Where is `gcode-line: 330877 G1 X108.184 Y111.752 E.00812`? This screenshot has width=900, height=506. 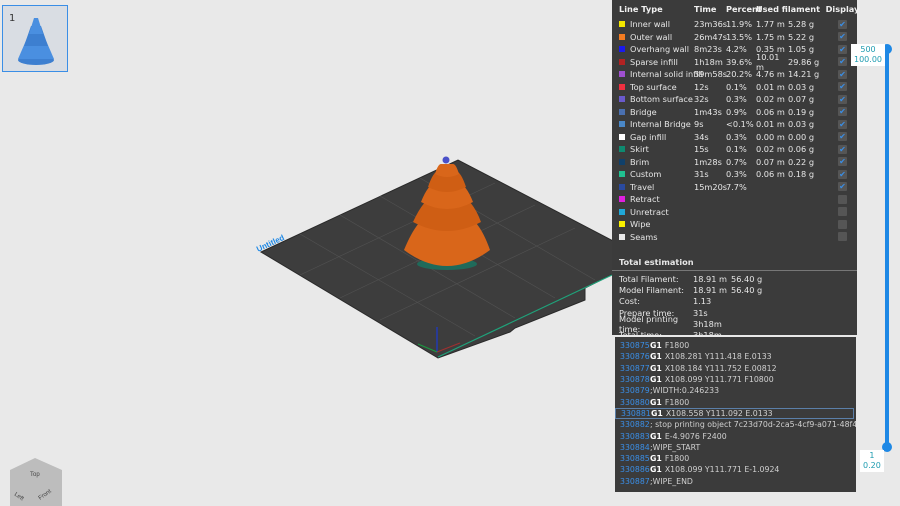 gcode-line: 330877 G1 X108.184 Y111.752 E.00812 is located at coordinates (735, 368).